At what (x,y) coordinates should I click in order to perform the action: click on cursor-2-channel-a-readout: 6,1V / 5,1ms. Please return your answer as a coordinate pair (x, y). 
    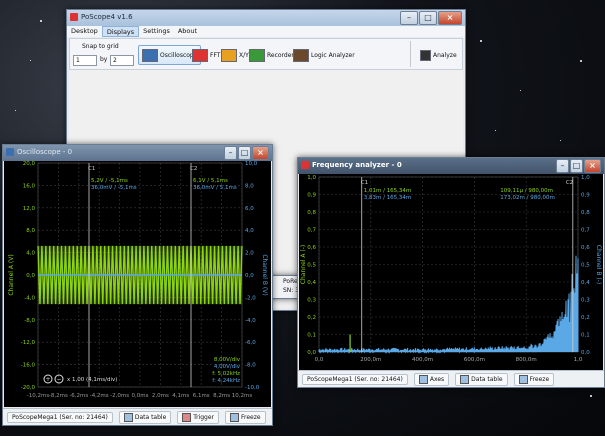
    Looking at the image, I should click on (210, 181).